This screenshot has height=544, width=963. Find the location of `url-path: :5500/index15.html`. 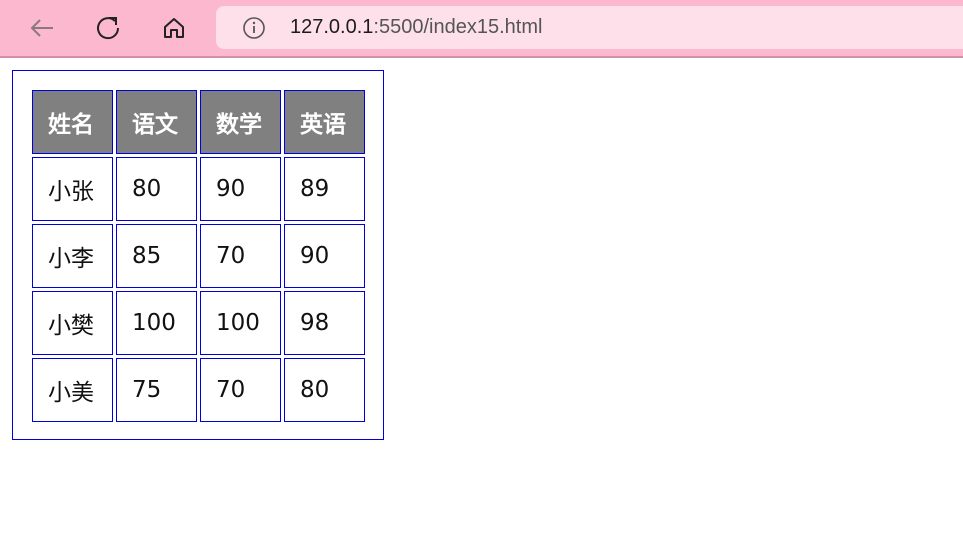

url-path: :5500/index15.html is located at coordinates (458, 27).